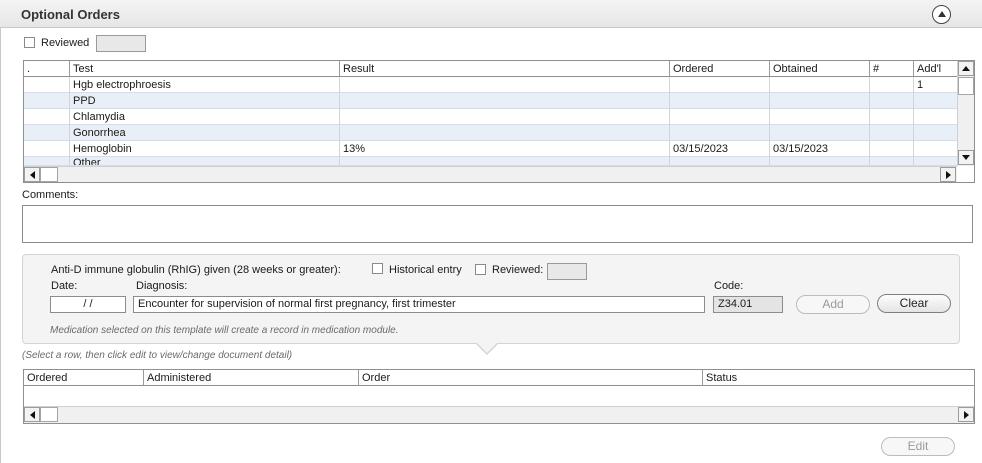 The image size is (982, 463). What do you see at coordinates (490, 133) in the screenshot?
I see `table-row: Gonorrhea` at bounding box center [490, 133].